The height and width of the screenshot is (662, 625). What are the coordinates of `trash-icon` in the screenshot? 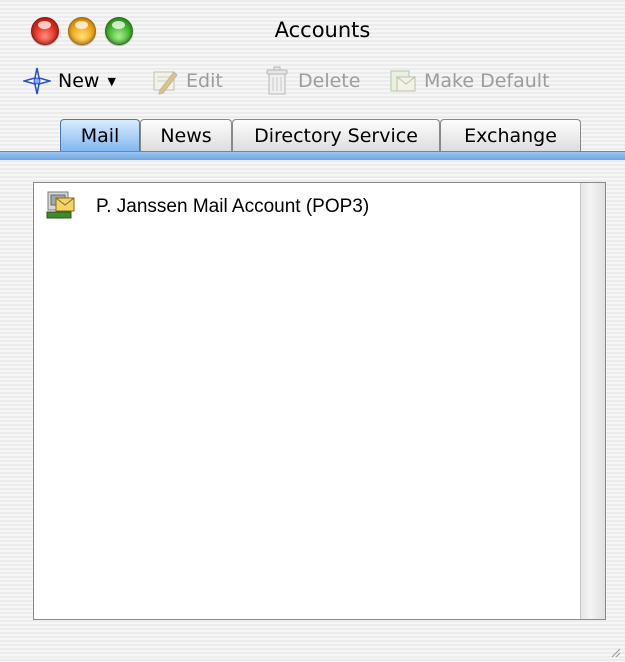 It's located at (277, 81).